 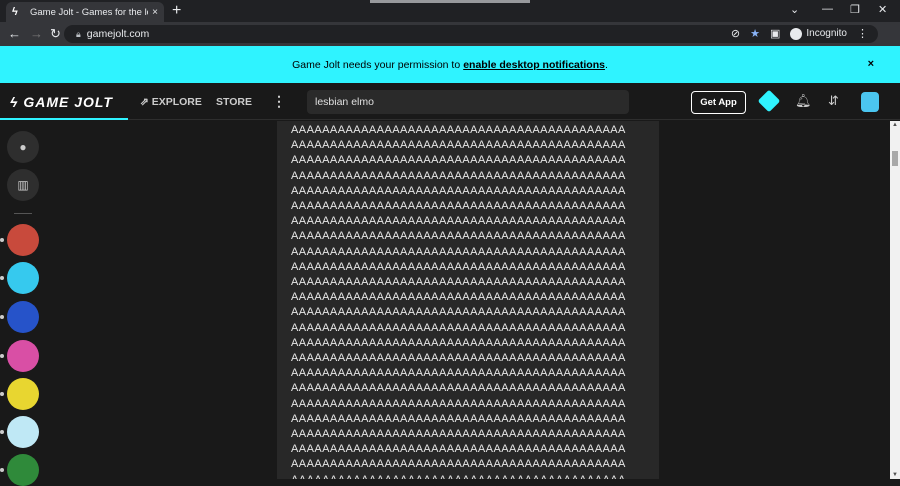 What do you see at coordinates (471, 34) in the screenshot?
I see `url-bar: 🔒︎ gamejolt.com ⊘ ★ ▣ Incognito ⋮` at bounding box center [471, 34].